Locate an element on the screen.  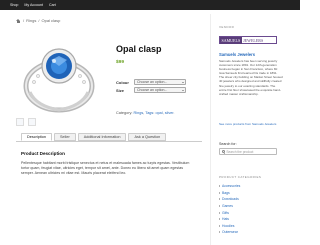
nav-shop: Shop is located at coordinates (14, 5).